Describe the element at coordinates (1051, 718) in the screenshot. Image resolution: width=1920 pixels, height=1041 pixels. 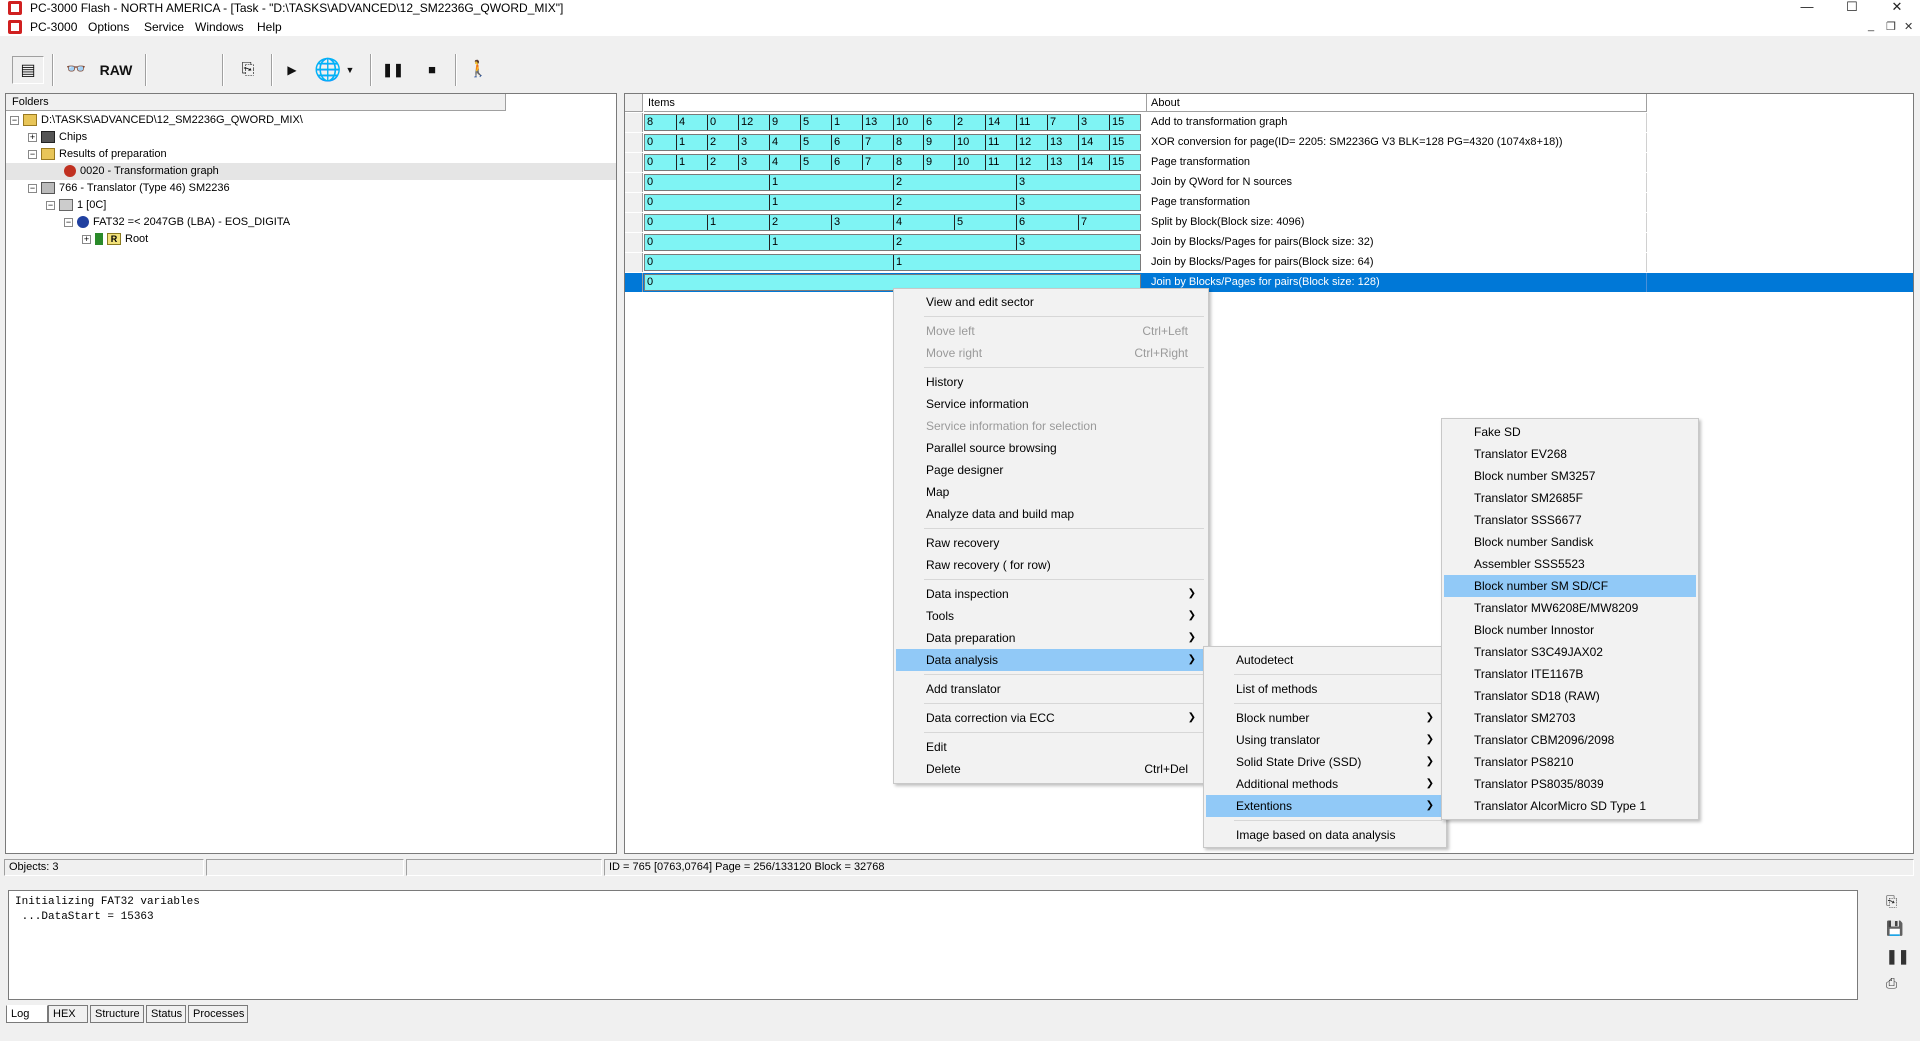
I see `menu-item-data-correction-ecc: Data correction via ECC ❯` at that location.